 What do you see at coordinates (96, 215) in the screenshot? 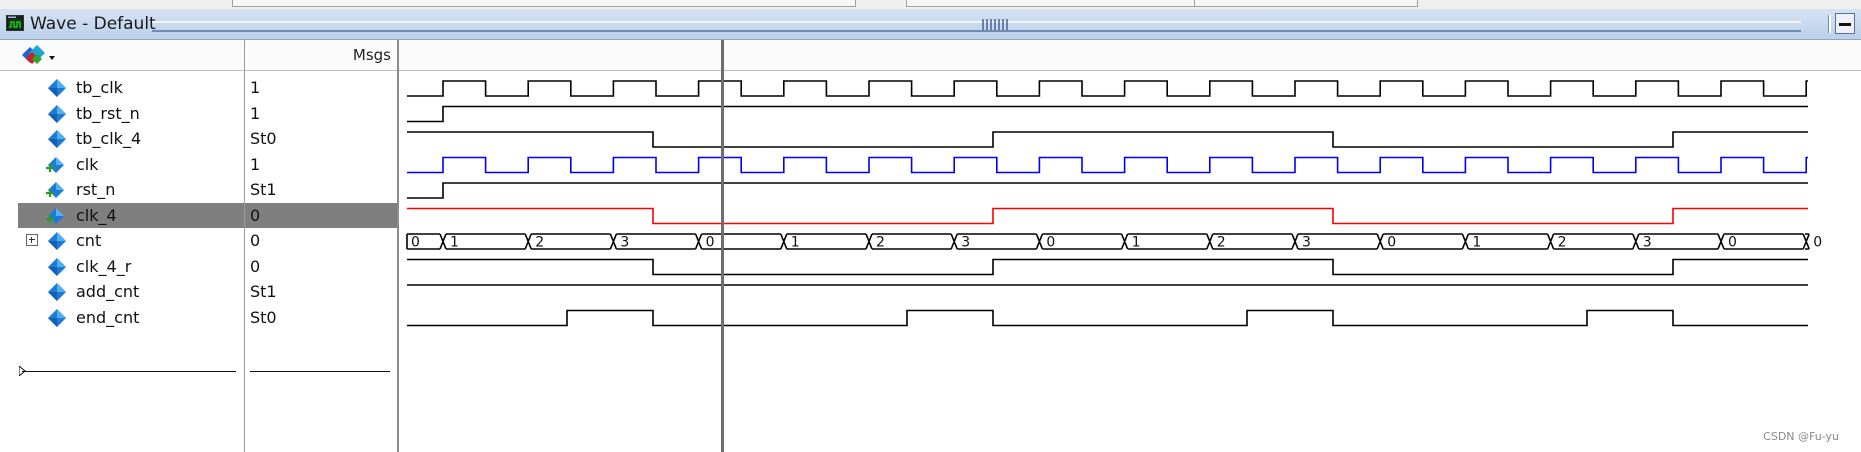
I see `signal-name: clk_4` at bounding box center [96, 215].